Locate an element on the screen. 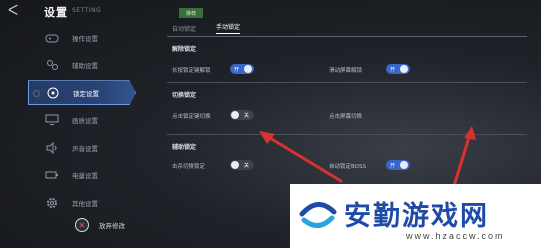  section-divider is located at coordinates (347, 82).